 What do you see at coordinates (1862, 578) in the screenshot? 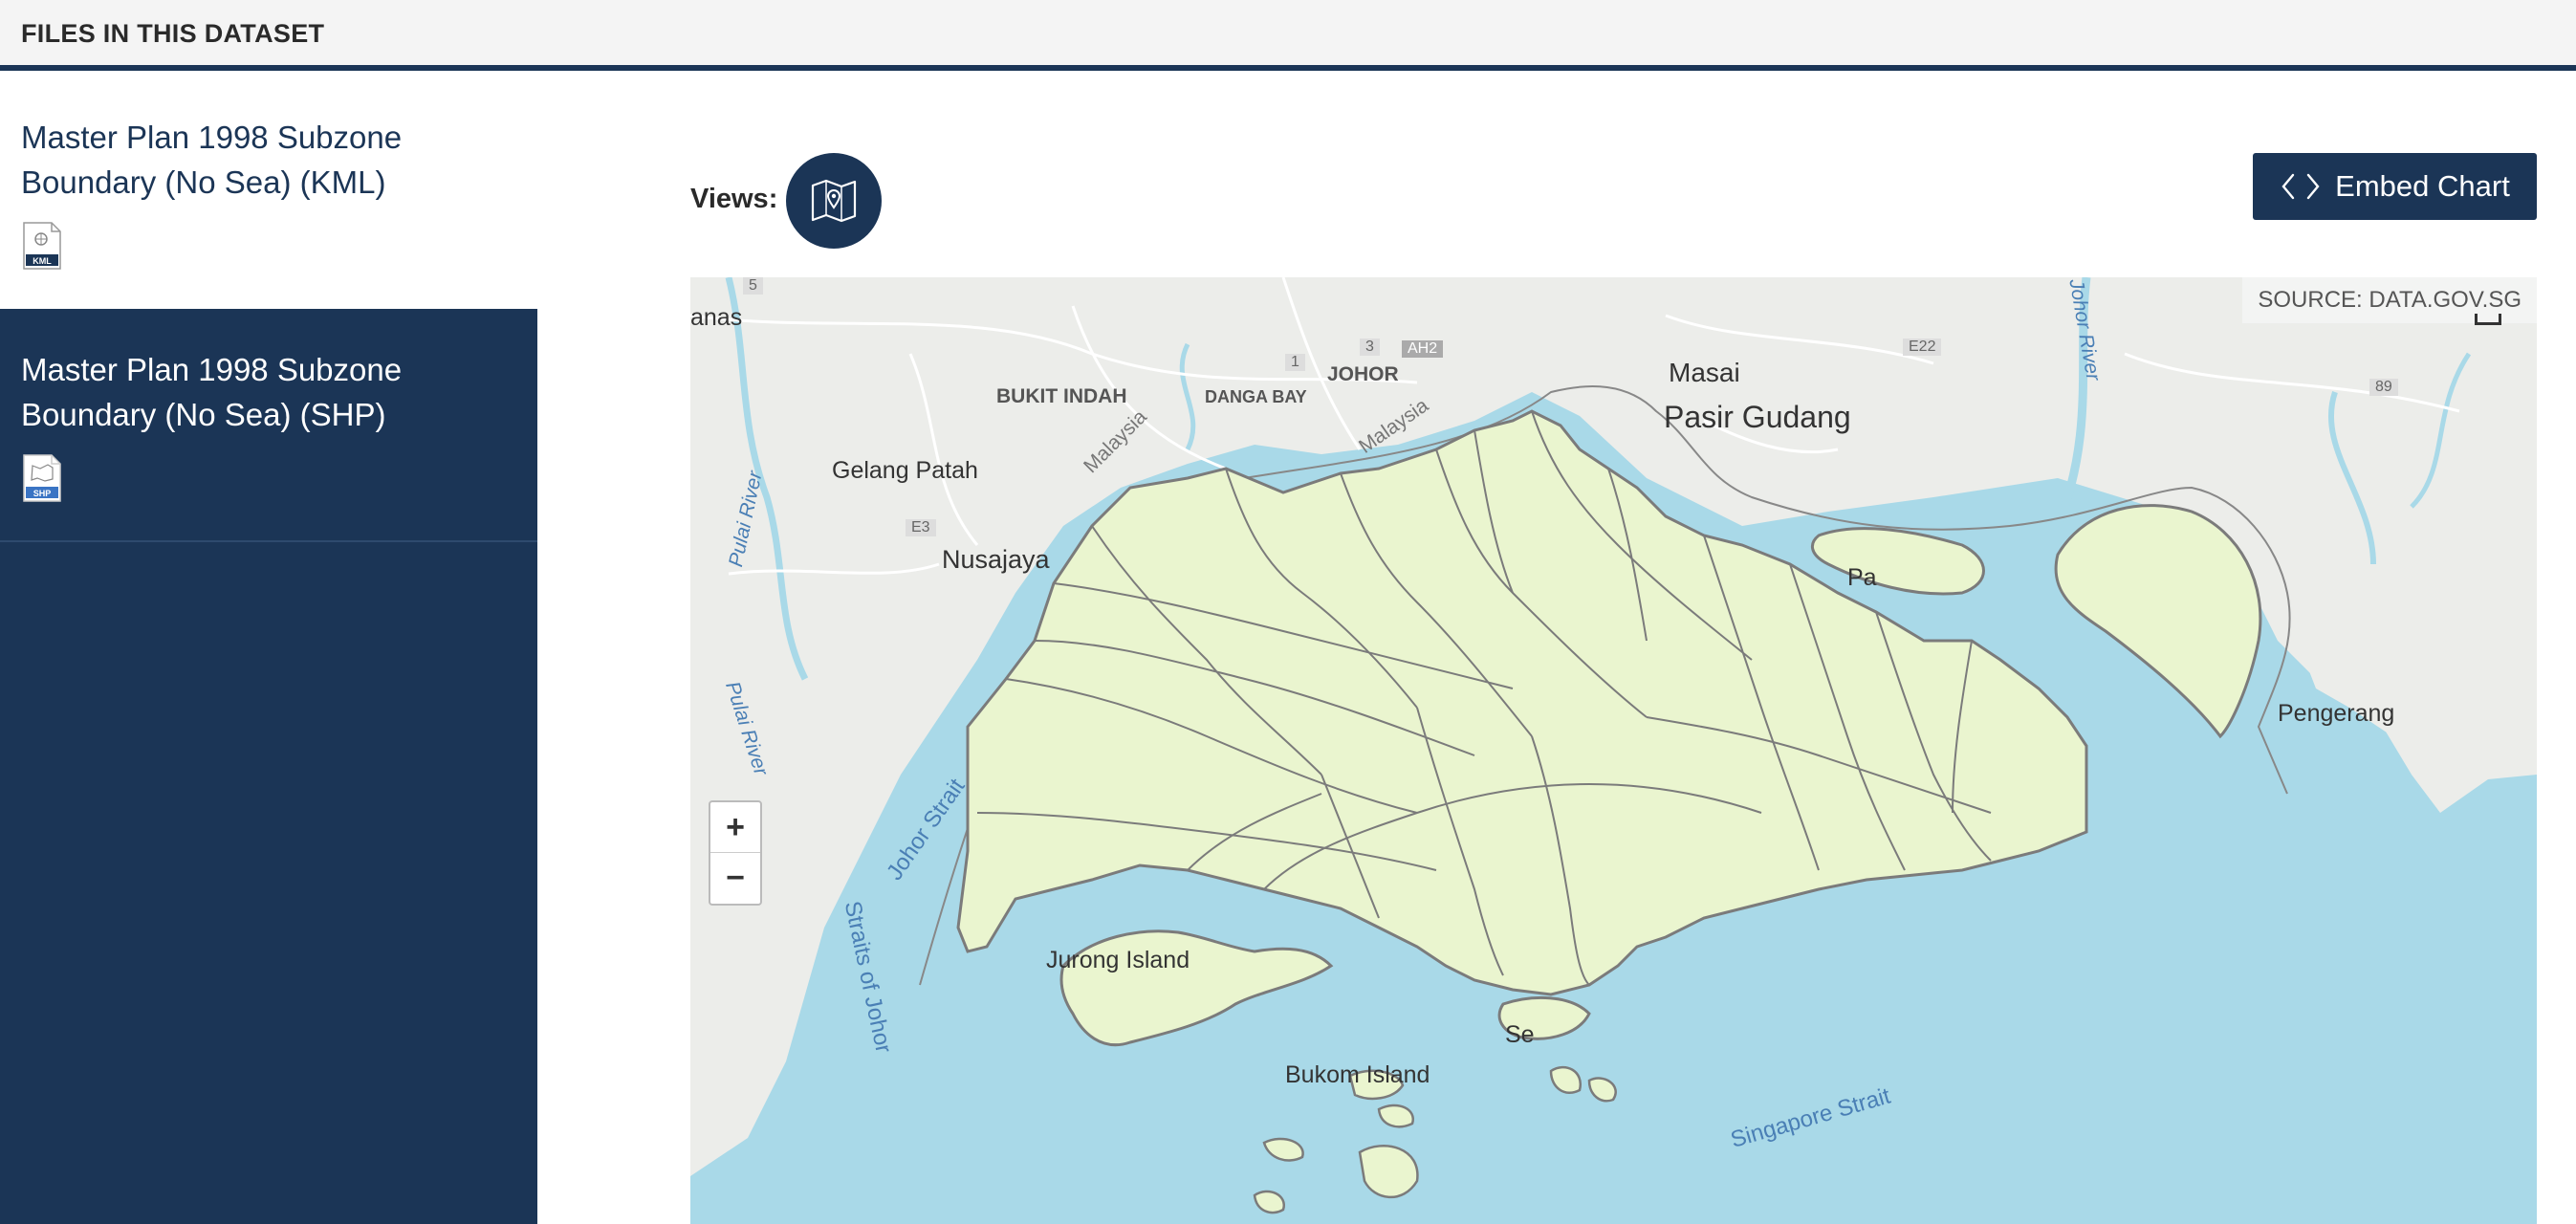
I see `place-label: Pa` at bounding box center [1862, 578].